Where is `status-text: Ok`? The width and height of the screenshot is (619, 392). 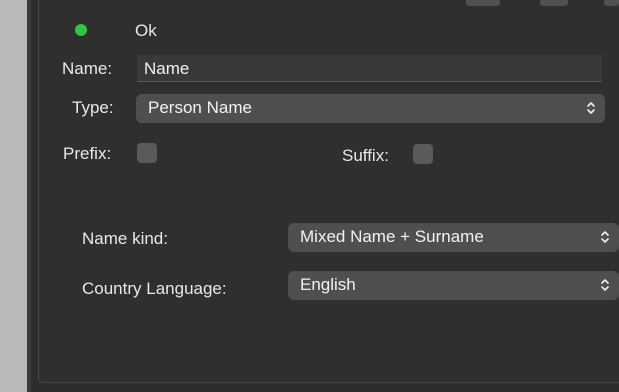
status-text: Ok is located at coordinates (146, 30).